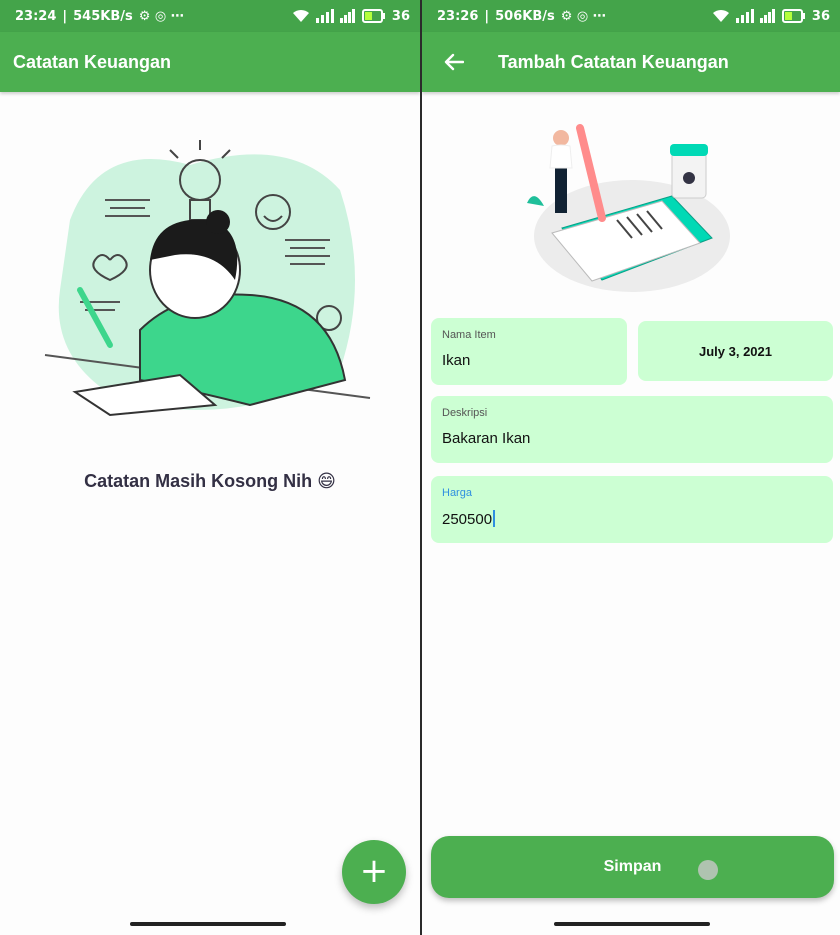  What do you see at coordinates (613, 61) in the screenshot?
I see `page-title: Tambah Catatan Keuangan` at bounding box center [613, 61].